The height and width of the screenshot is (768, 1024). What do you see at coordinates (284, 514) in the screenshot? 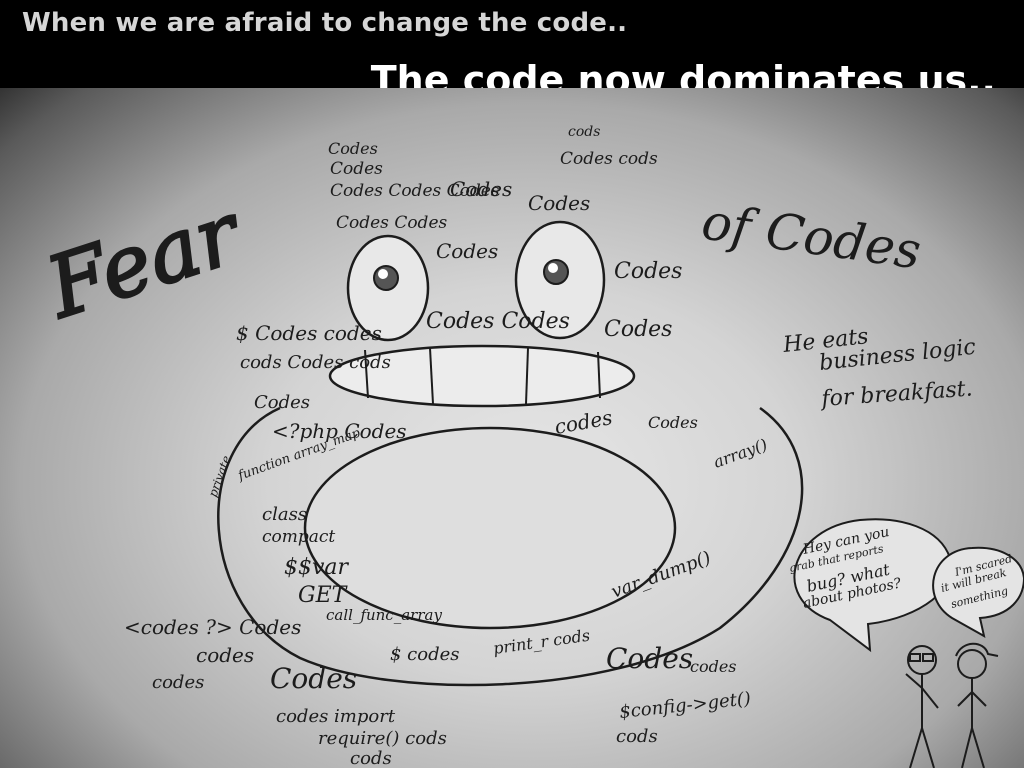
I see `scribble: class` at bounding box center [284, 514].